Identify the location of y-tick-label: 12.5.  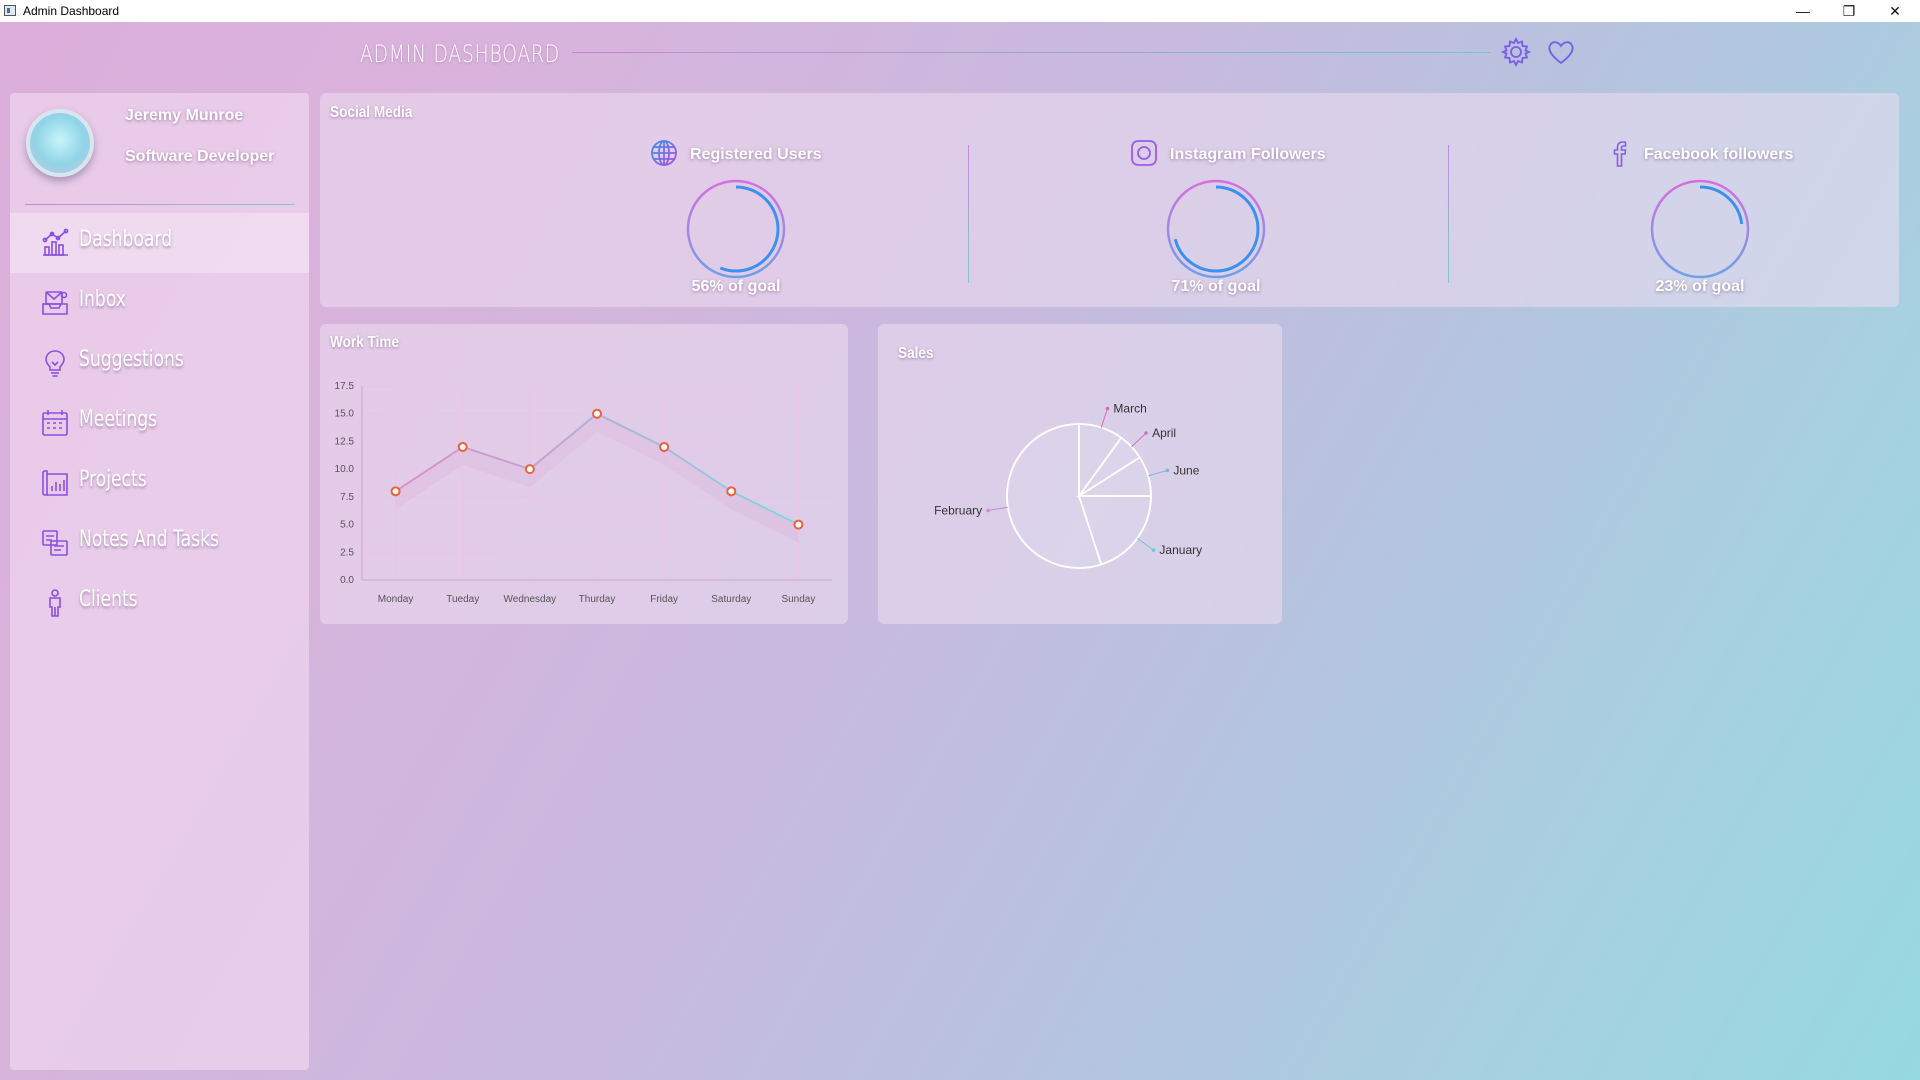
(345, 441).